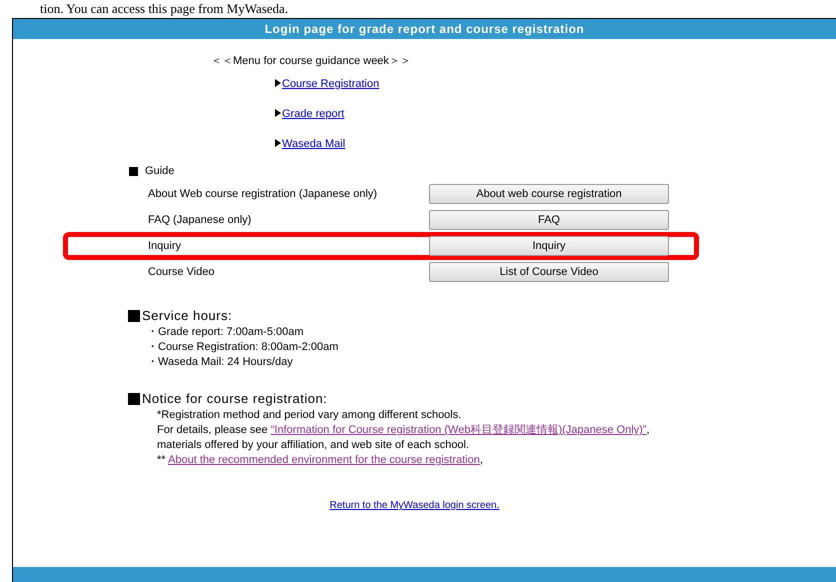 This screenshot has height=582, width=836. What do you see at coordinates (549, 272) in the screenshot?
I see `guide-button: List of Course Video` at bounding box center [549, 272].